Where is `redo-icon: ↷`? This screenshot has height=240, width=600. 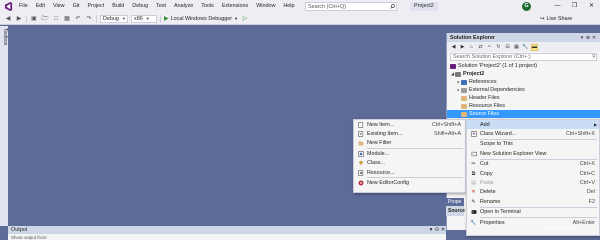
redo-icon: ↷ is located at coordinates (89, 19).